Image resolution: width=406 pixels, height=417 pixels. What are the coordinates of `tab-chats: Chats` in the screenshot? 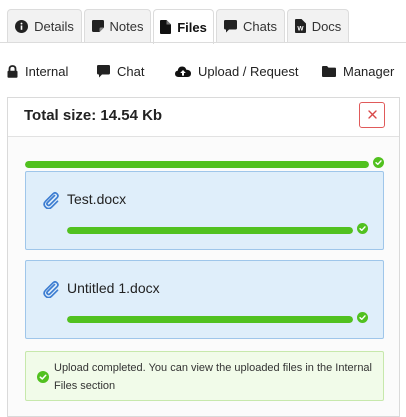 It's located at (250, 25).